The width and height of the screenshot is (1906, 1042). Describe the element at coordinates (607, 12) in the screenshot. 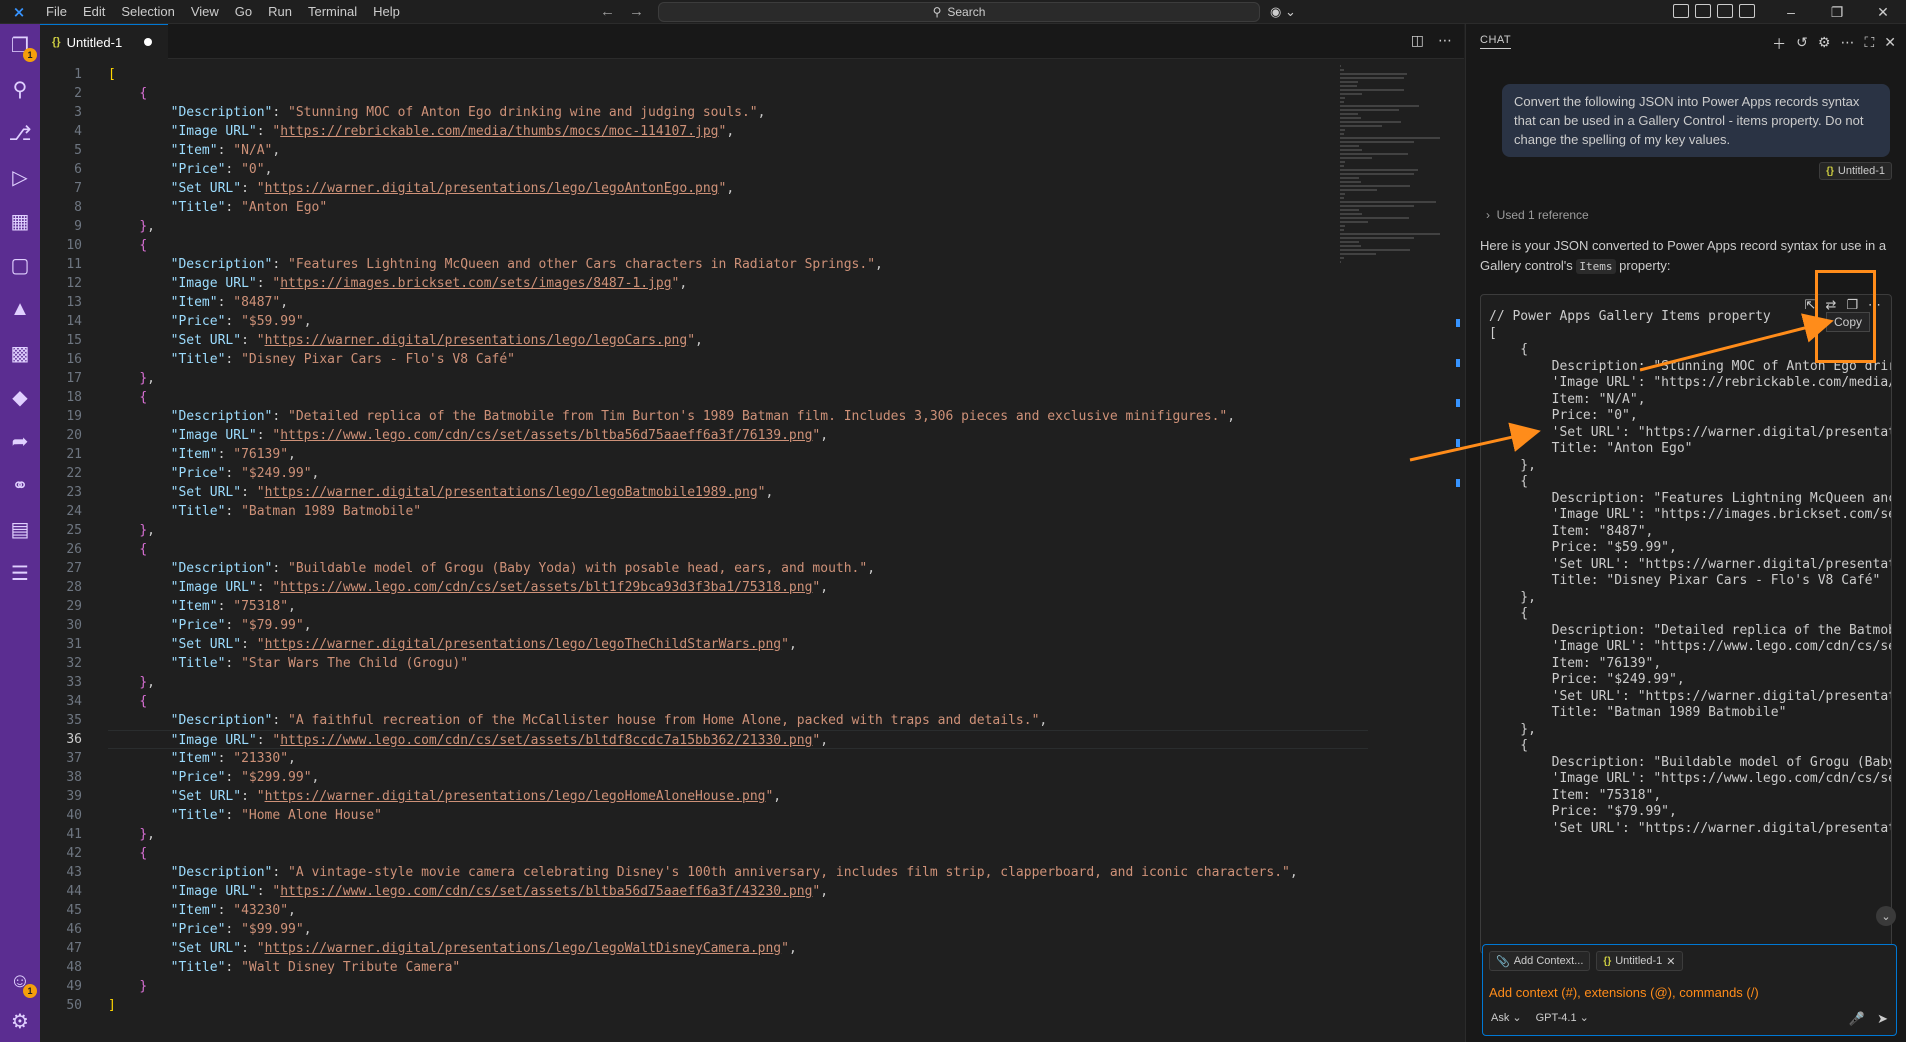

I see `back-arrow-icon: ←` at that location.